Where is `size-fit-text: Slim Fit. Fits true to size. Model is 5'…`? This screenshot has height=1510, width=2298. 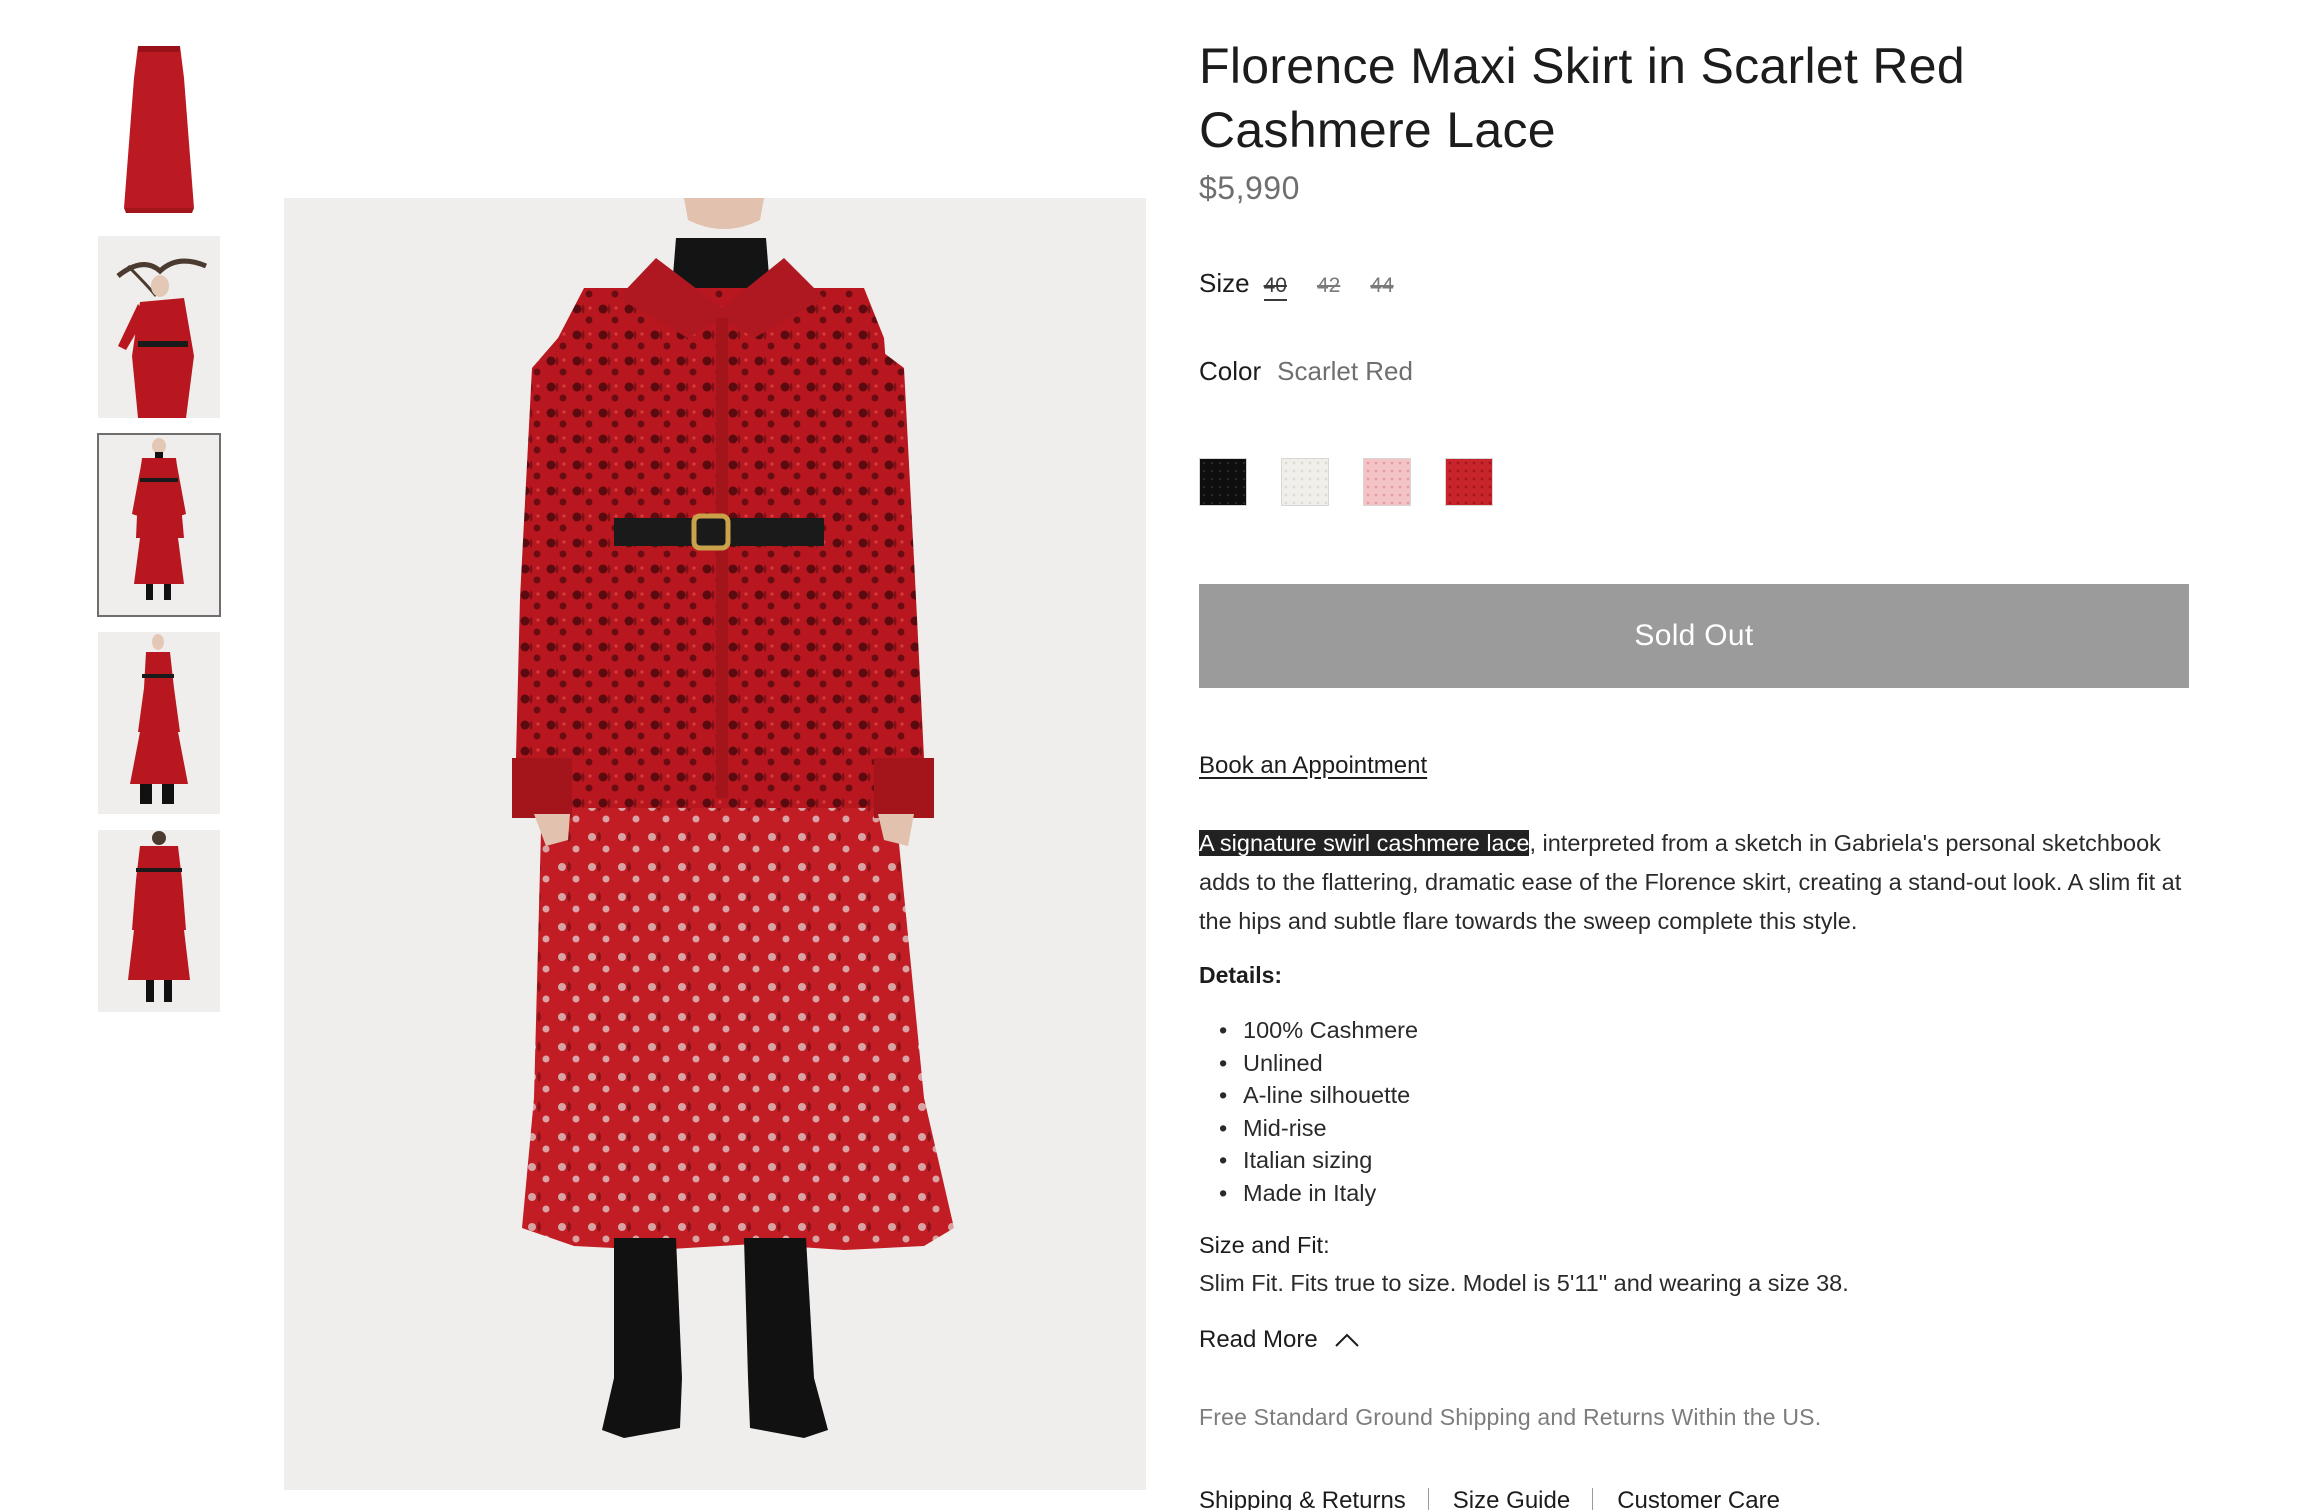 size-fit-text: Slim Fit. Fits true to size. Model is 5'… is located at coordinates (1524, 1283).